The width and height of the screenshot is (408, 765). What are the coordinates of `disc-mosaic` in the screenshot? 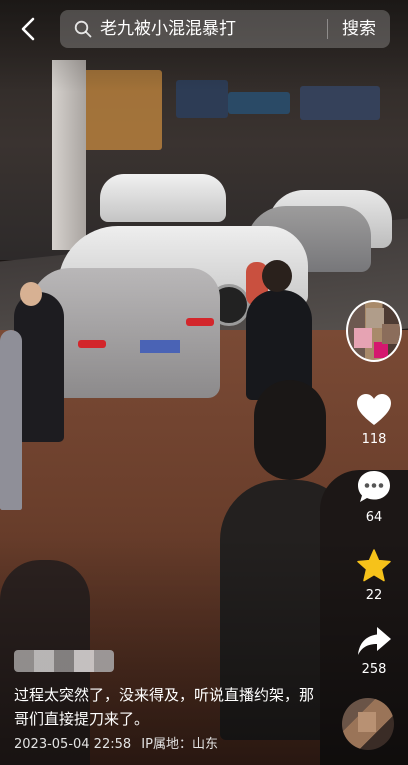 It's located at (367, 722).